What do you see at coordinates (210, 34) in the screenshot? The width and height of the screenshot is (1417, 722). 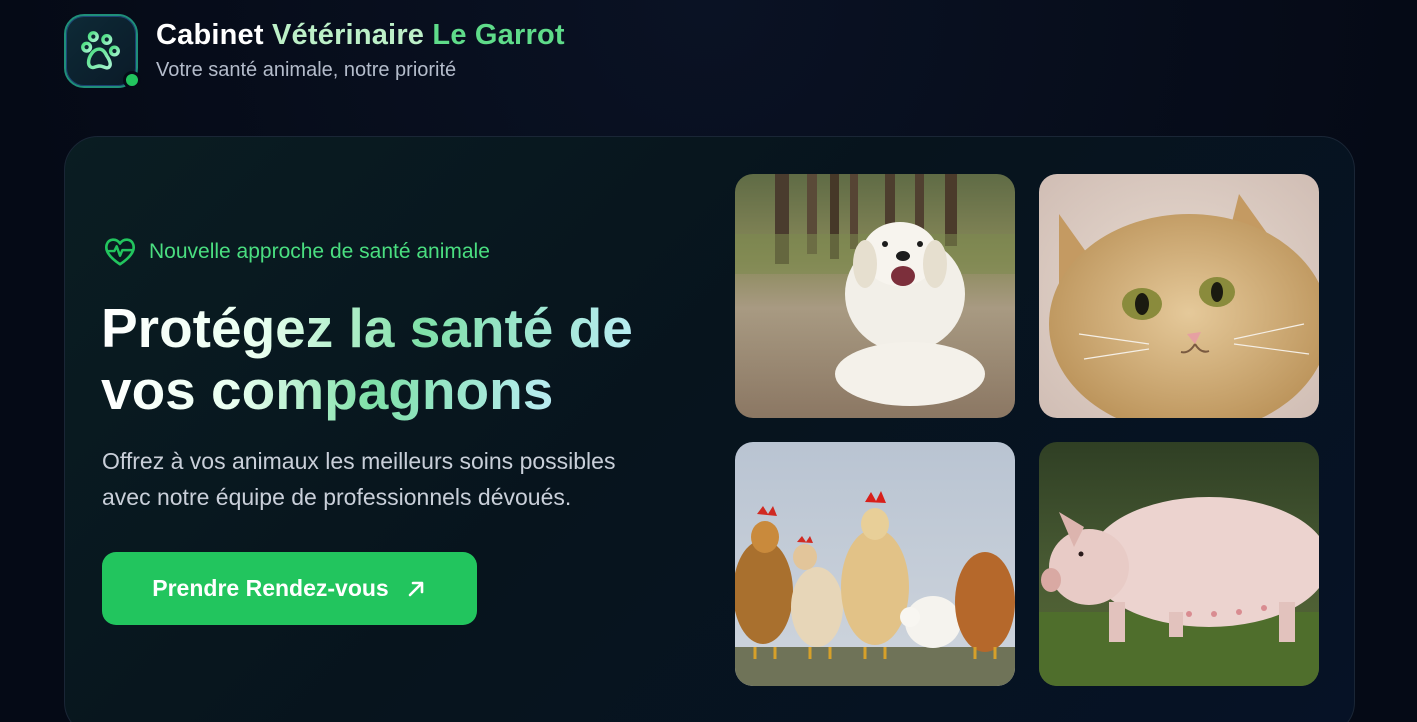 I see `brand-title-word-1: Cabinet` at bounding box center [210, 34].